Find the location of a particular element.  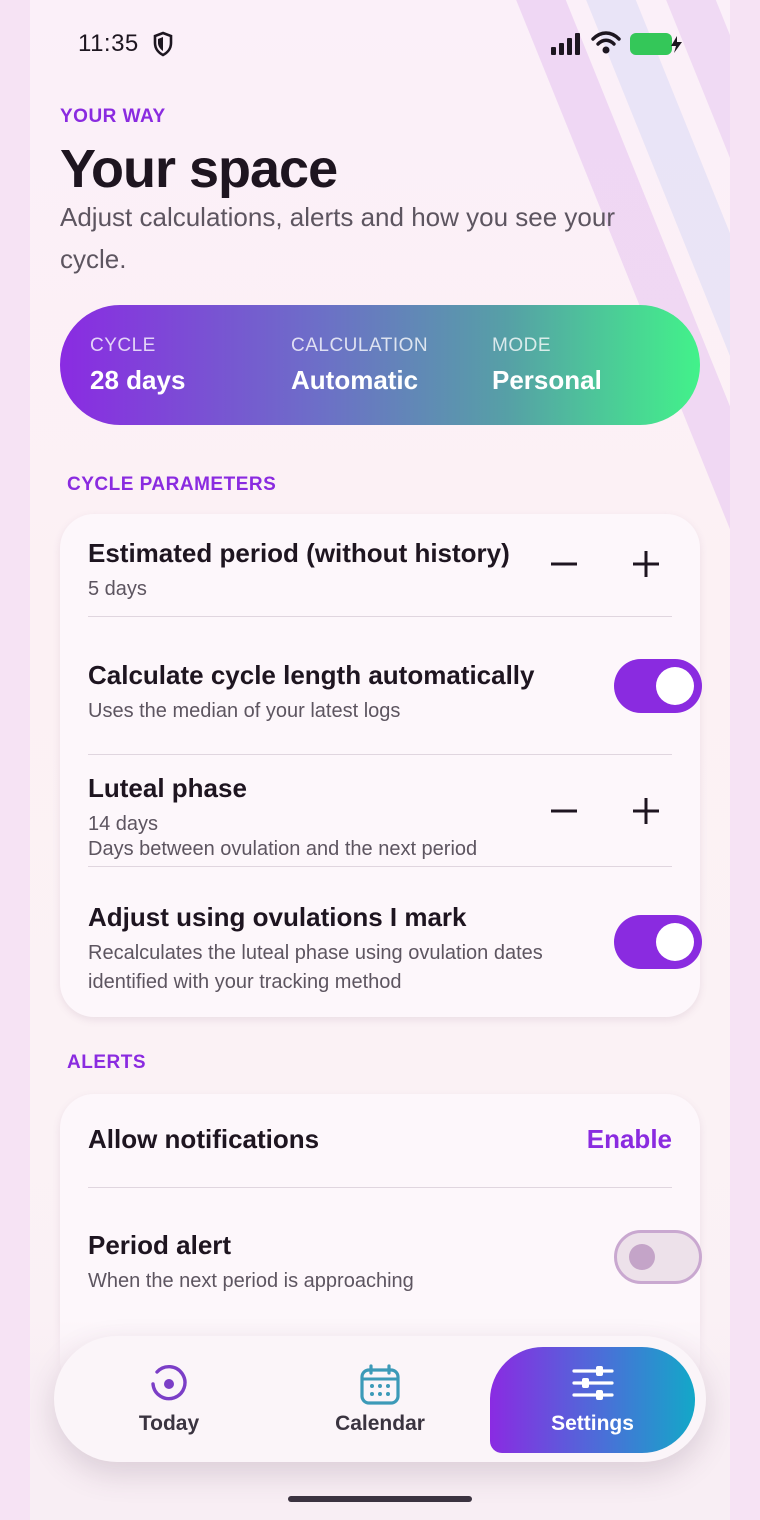

enable-notifications-button: Enable is located at coordinates (629, 1139).